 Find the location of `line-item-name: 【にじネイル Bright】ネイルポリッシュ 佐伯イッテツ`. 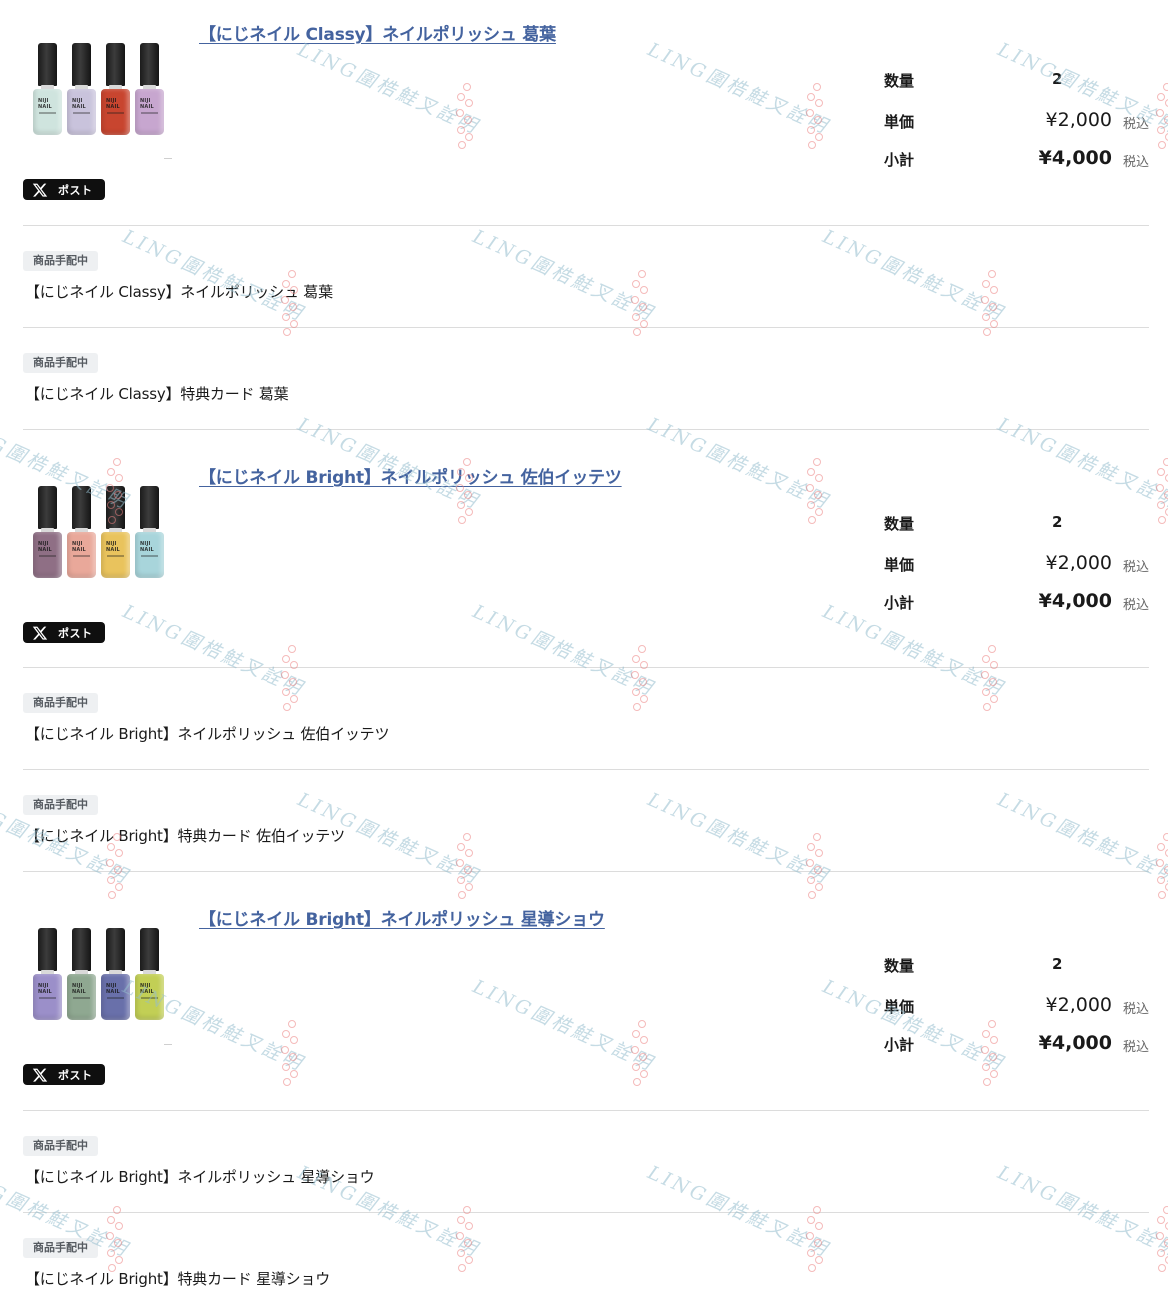

line-item-name: 【にじネイル Bright】ネイルポリッシュ 佐伯イッテツ is located at coordinates (207, 734).